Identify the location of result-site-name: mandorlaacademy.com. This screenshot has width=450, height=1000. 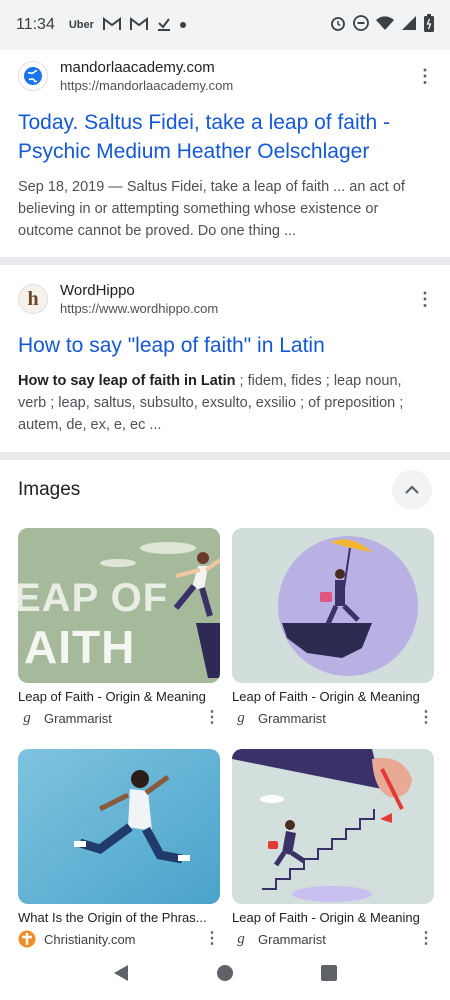
(137, 67).